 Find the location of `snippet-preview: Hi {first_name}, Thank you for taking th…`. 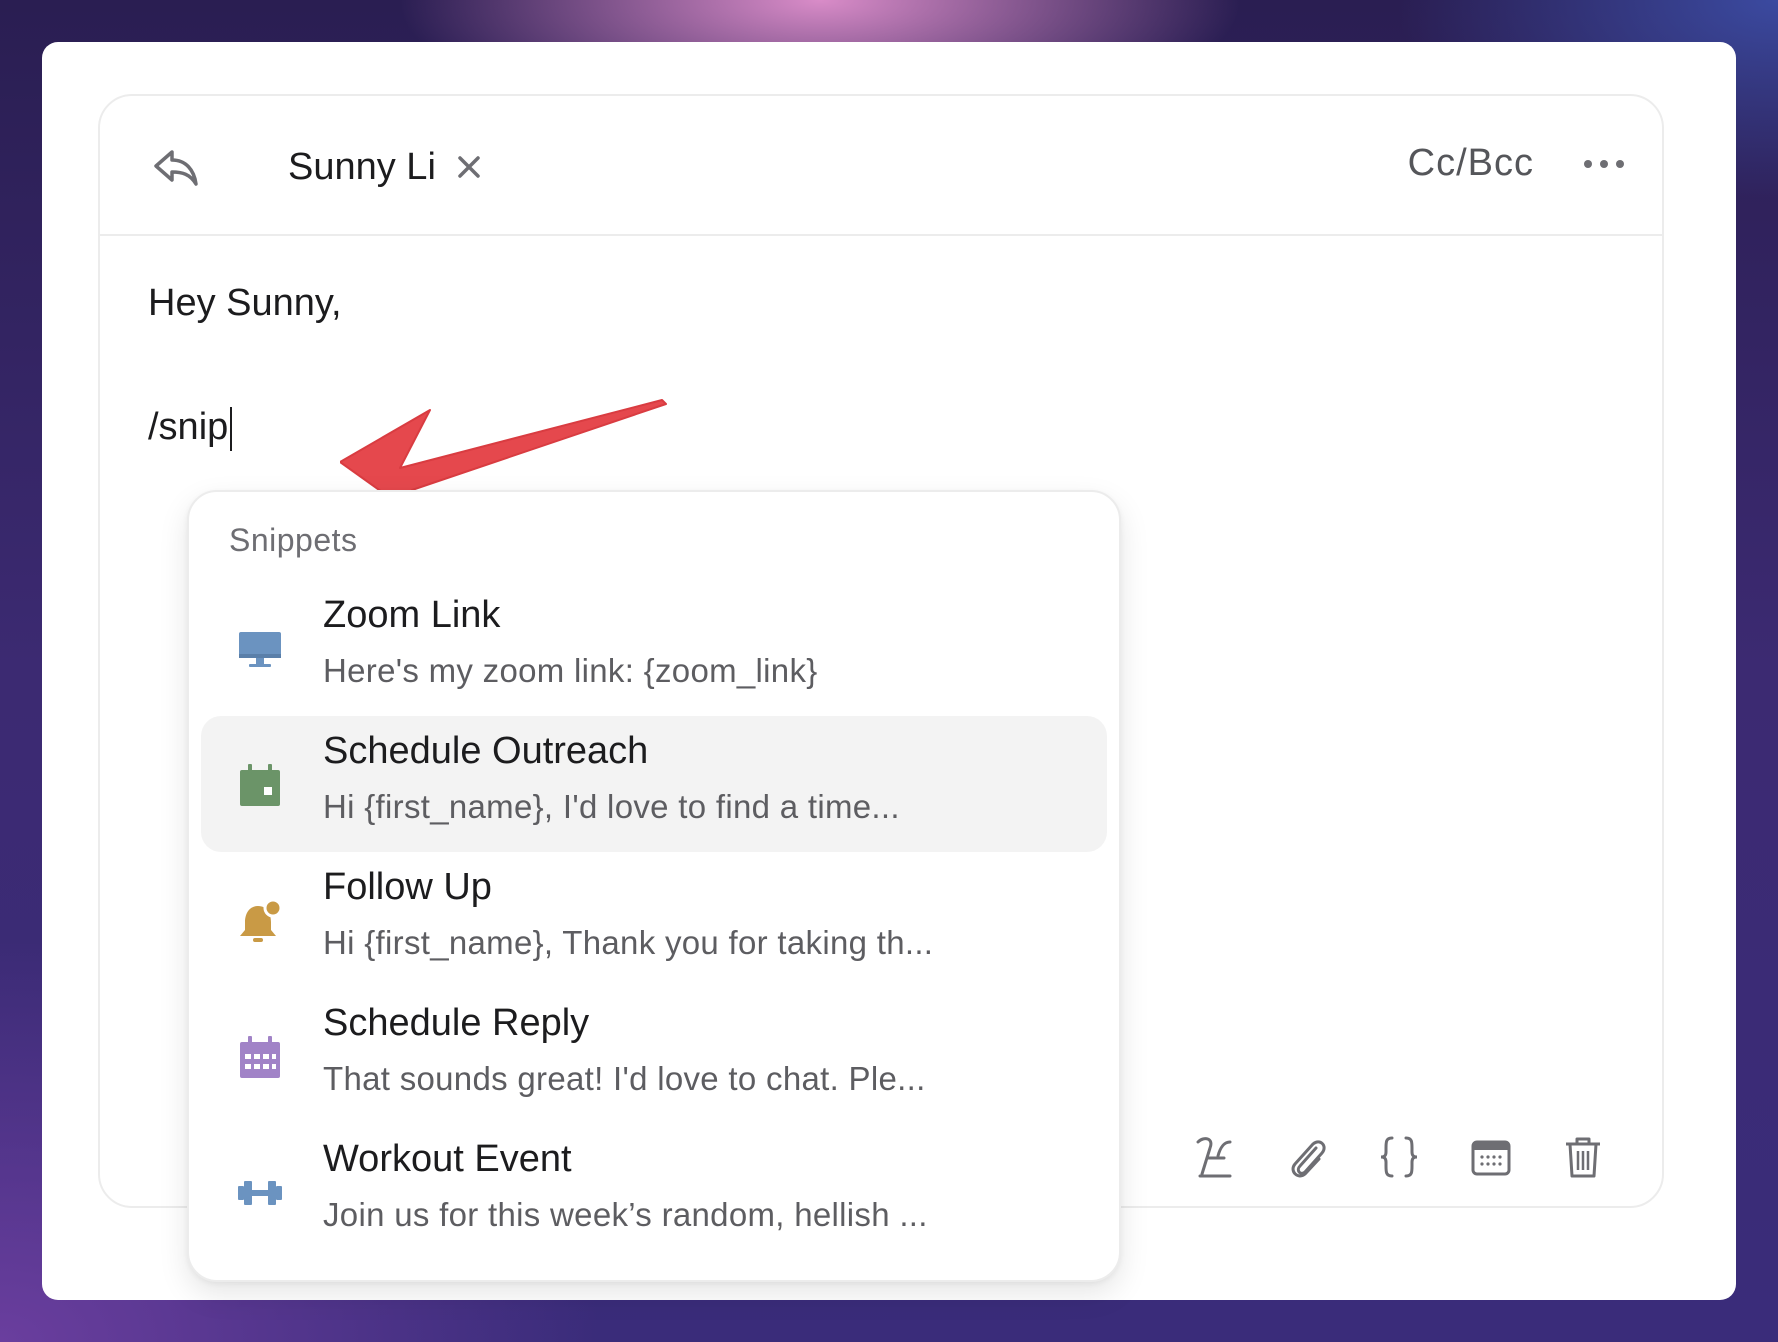

snippet-preview: Hi {first_name}, Thank you for taking th… is located at coordinates (628, 942).